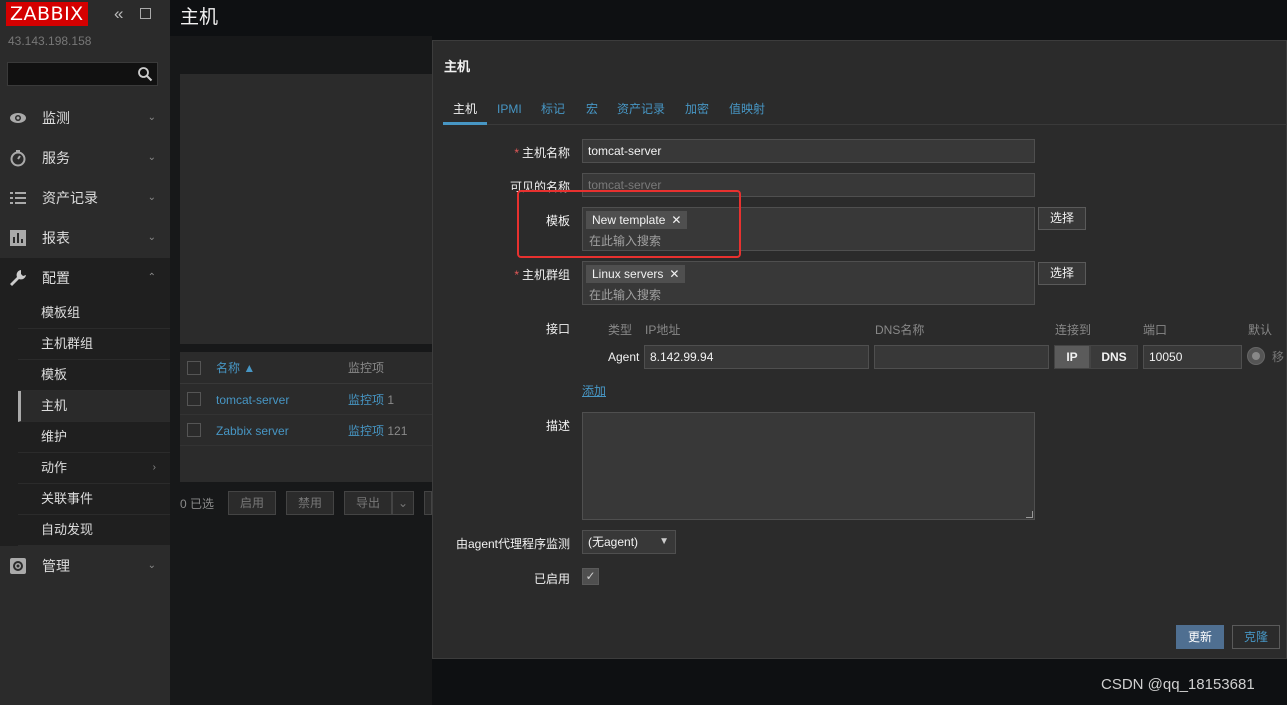 The height and width of the screenshot is (705, 1287). What do you see at coordinates (1256, 356) in the screenshot?
I see `default-interface-radio` at bounding box center [1256, 356].